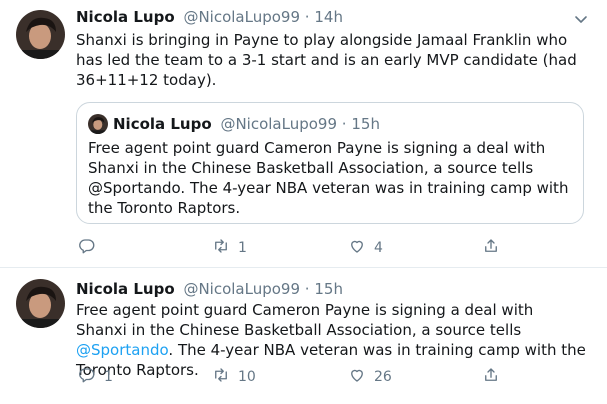 The height and width of the screenshot is (404, 607). Describe the element at coordinates (291, 248) in the screenshot. I see `tweet-actions: 1 4` at that location.